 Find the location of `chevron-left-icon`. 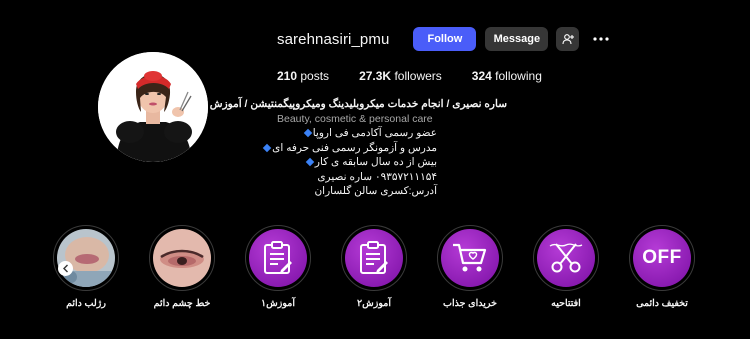

chevron-left-icon is located at coordinates (65, 268).